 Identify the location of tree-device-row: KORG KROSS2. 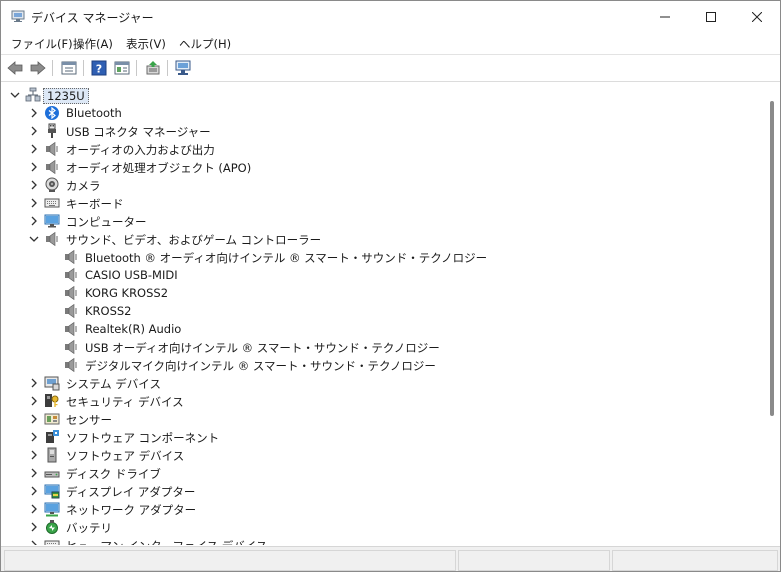
(383, 293).